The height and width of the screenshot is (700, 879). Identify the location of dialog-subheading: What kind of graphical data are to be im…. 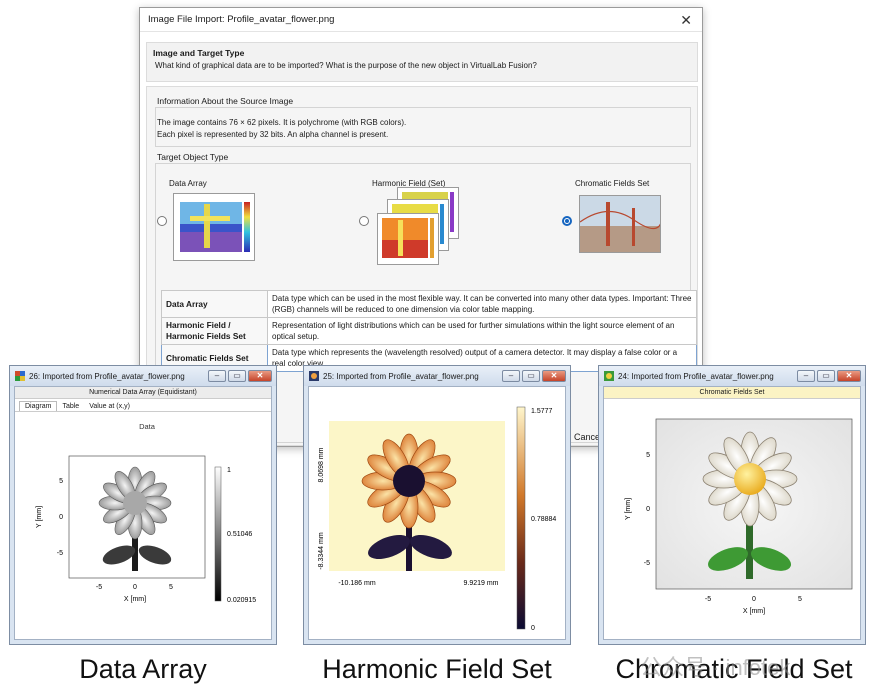
(346, 65).